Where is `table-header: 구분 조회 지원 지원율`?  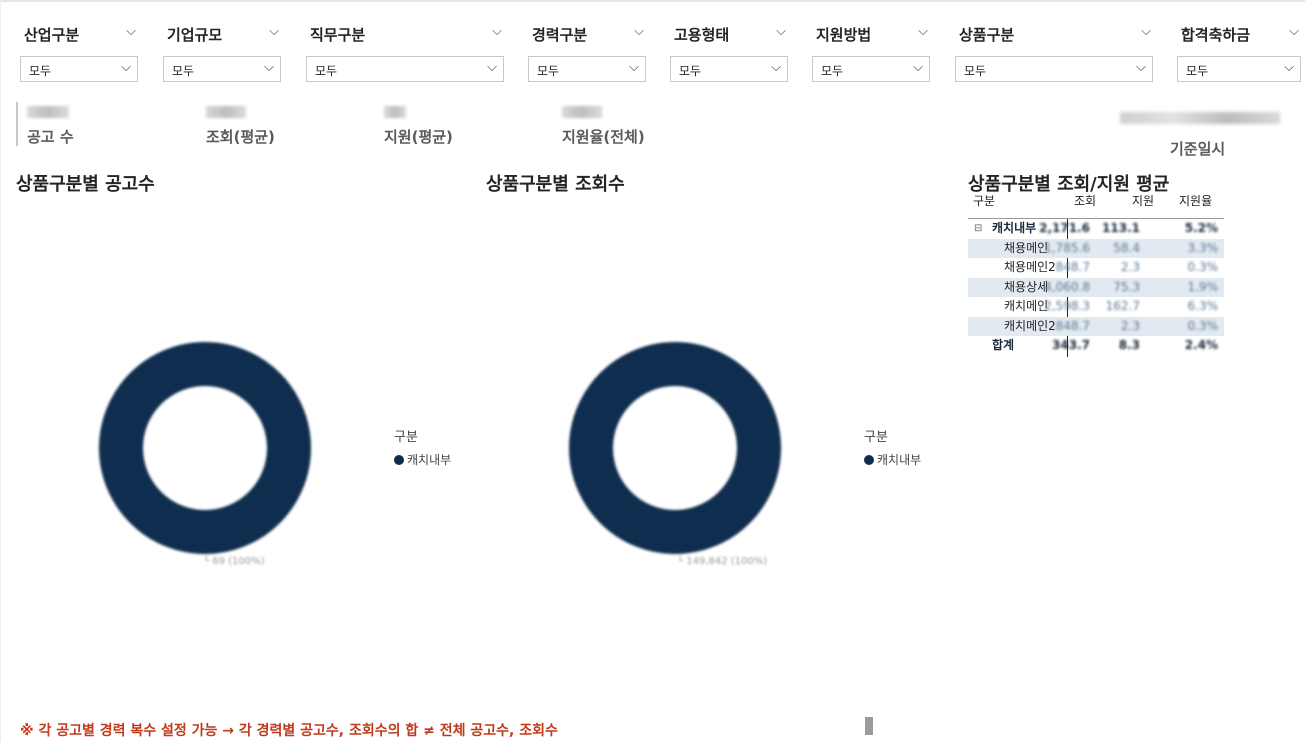 table-header: 구분 조회 지원 지원율 is located at coordinates (1096, 205).